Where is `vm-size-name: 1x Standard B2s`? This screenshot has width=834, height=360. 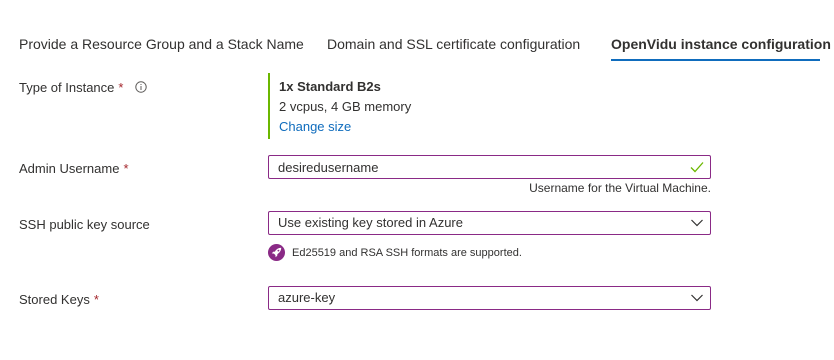
vm-size-name: 1x Standard B2s is located at coordinates (330, 86).